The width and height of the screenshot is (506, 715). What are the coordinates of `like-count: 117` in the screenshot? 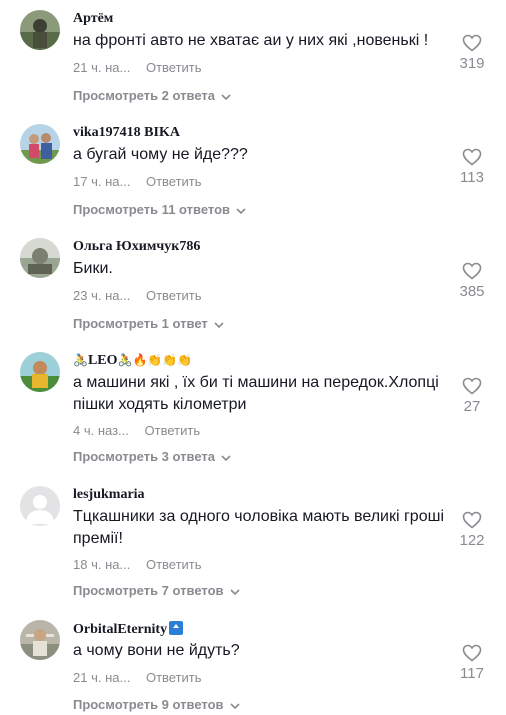 It's located at (472, 673).